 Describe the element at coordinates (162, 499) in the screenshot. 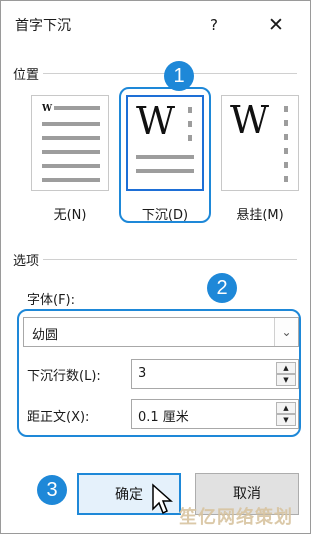

I see `mouse-cursor-icon` at that location.